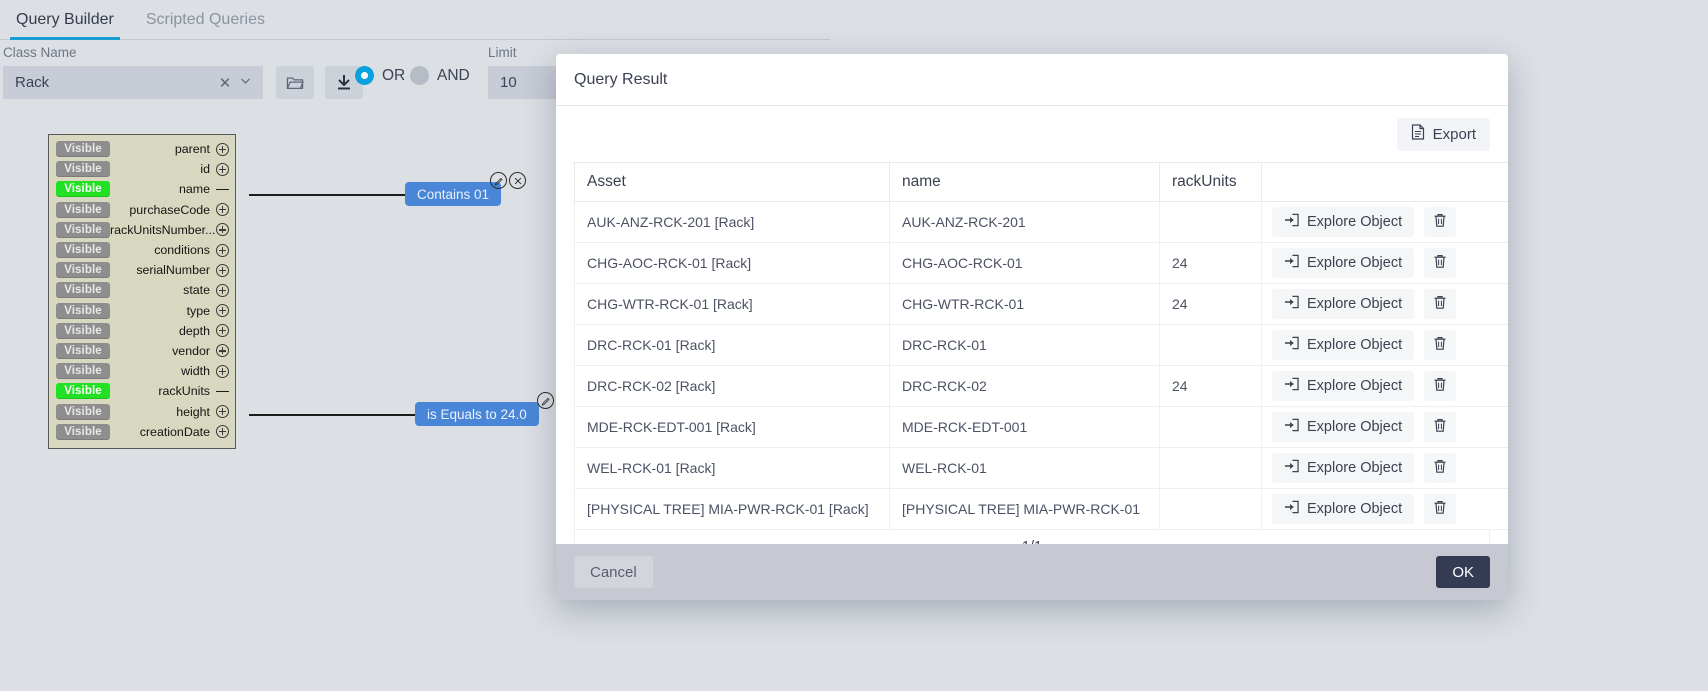  What do you see at coordinates (1418, 134) in the screenshot?
I see `document-icon` at bounding box center [1418, 134].